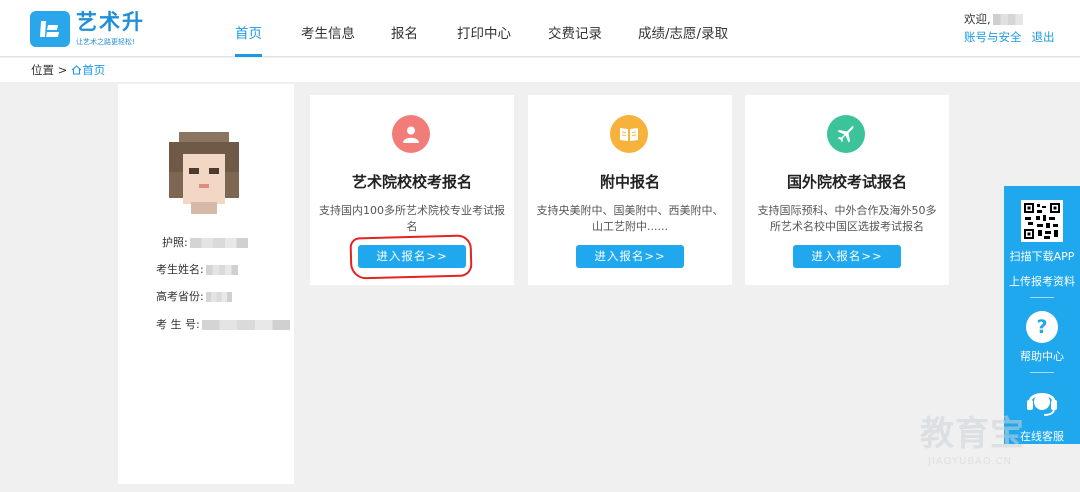 The height and width of the screenshot is (492, 1080). I want to click on nav-payment-records: 交费记录, so click(575, 28).